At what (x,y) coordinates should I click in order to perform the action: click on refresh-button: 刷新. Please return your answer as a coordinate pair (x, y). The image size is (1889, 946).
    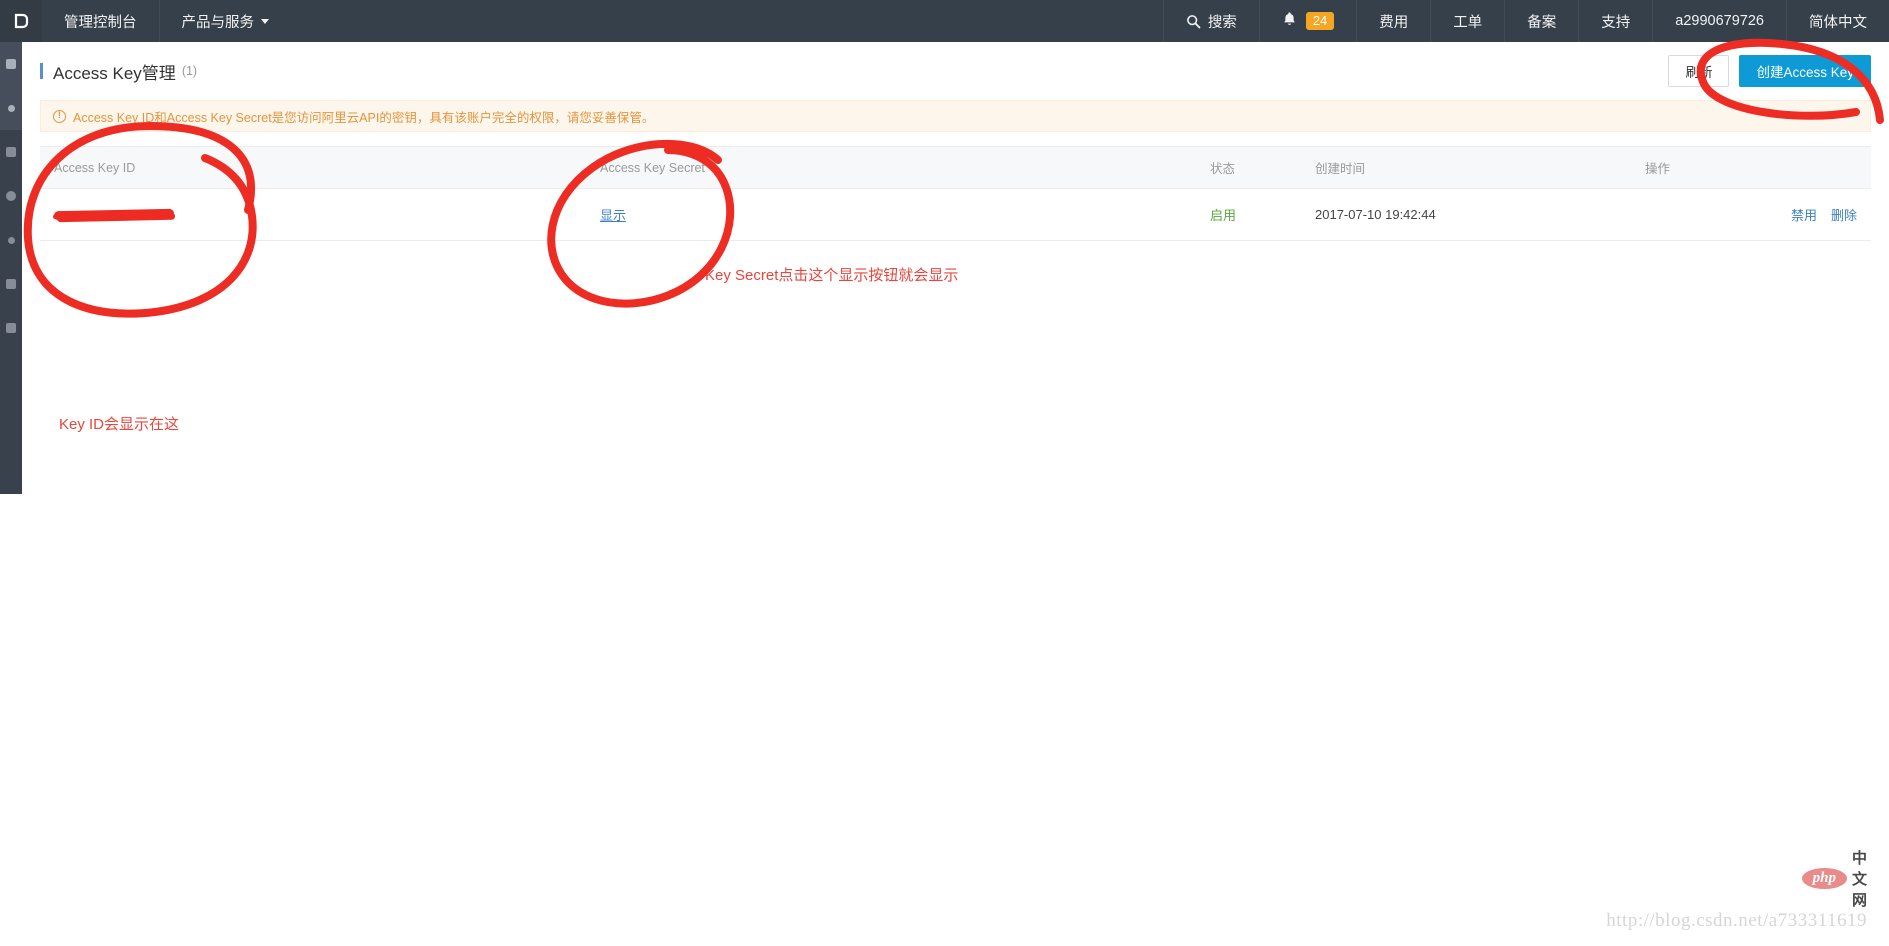
    Looking at the image, I should click on (1699, 71).